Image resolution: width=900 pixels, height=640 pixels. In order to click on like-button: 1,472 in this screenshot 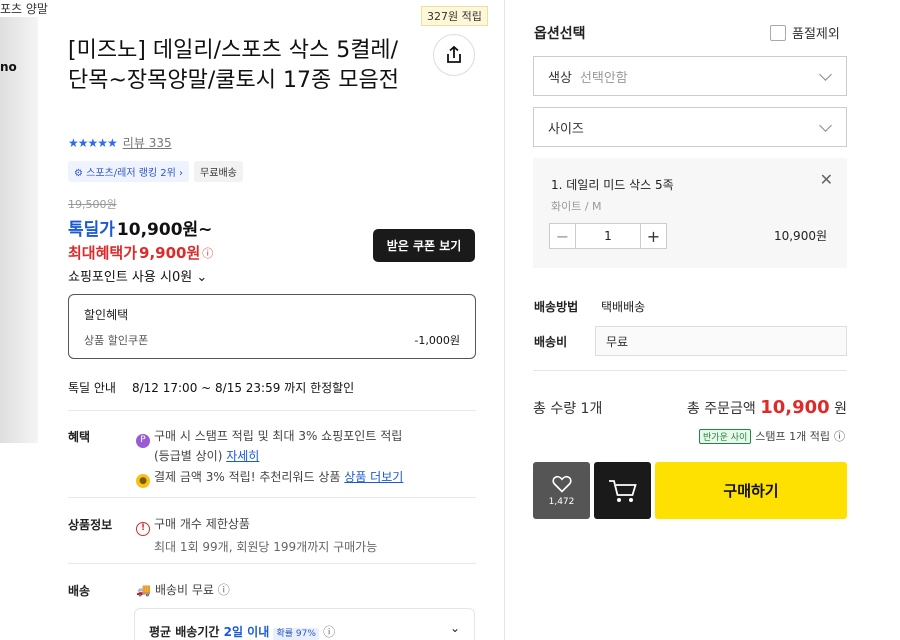, I will do `click(561, 490)`.